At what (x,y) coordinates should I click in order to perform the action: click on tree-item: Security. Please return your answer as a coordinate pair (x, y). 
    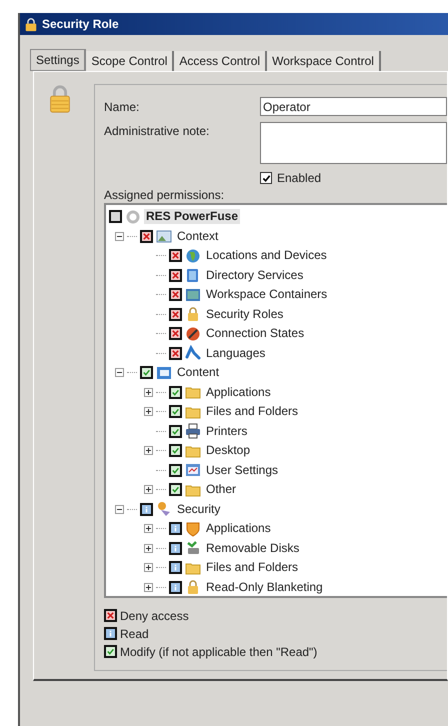
    Looking at the image, I should click on (198, 509).